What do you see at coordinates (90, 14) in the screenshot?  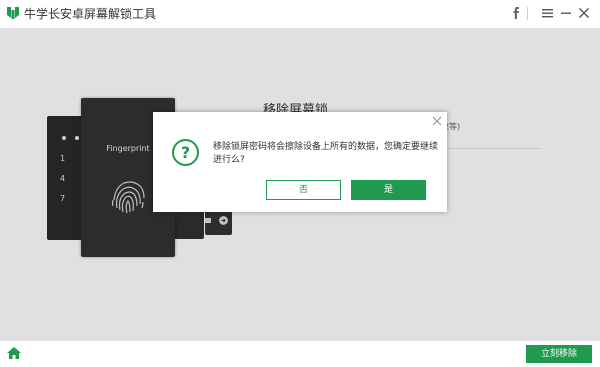 I see `app-title: 牛学长安卓屏幕解锁工具` at bounding box center [90, 14].